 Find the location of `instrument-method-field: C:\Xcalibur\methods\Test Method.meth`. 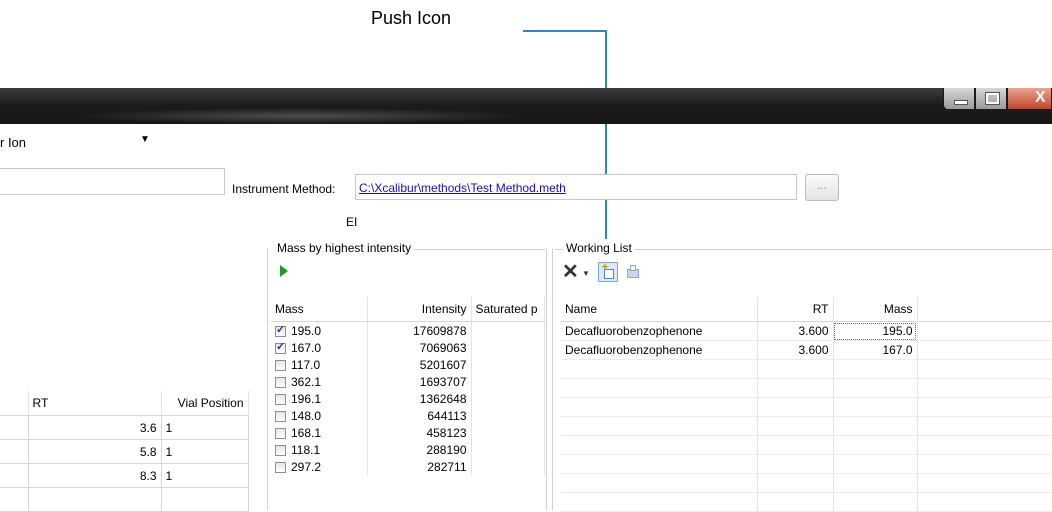

instrument-method-field: C:\Xcalibur\methods\Test Method.meth is located at coordinates (576, 187).